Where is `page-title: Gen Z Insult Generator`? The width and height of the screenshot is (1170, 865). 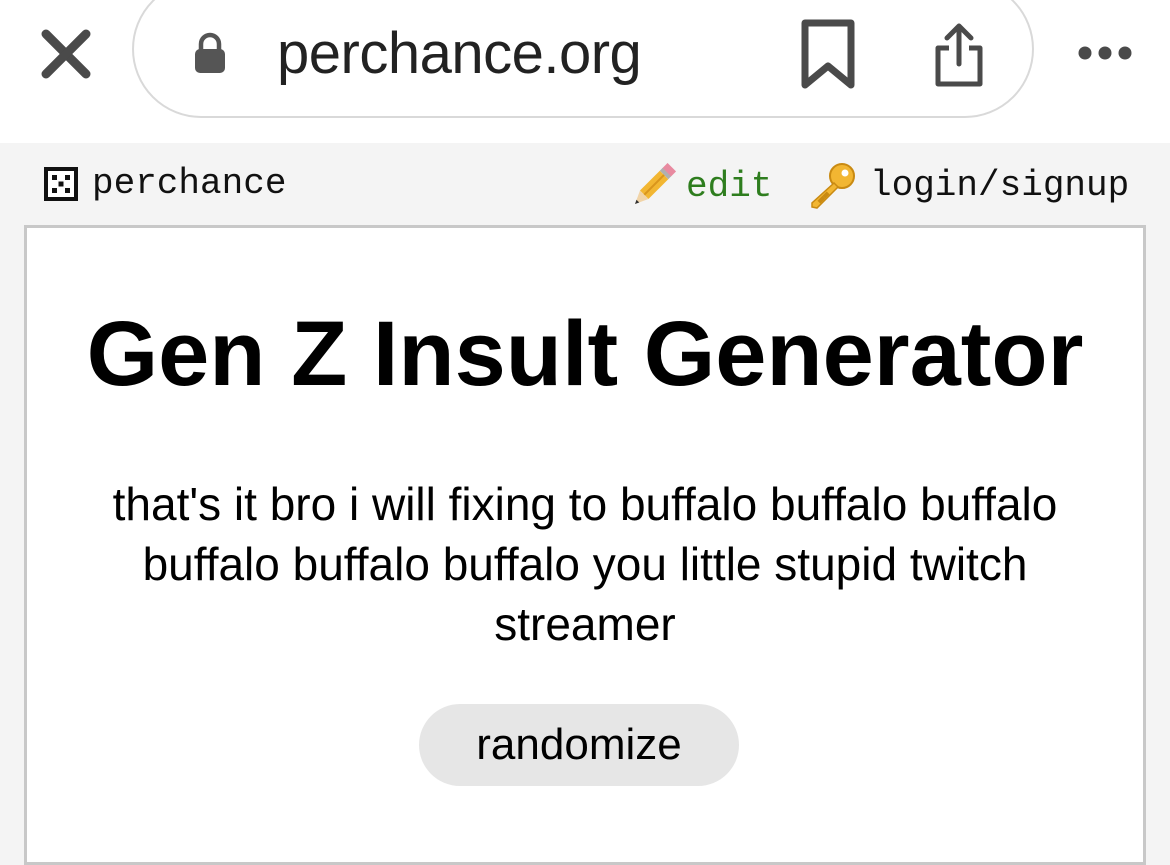
page-title: Gen Z Insult Generator is located at coordinates (585, 354).